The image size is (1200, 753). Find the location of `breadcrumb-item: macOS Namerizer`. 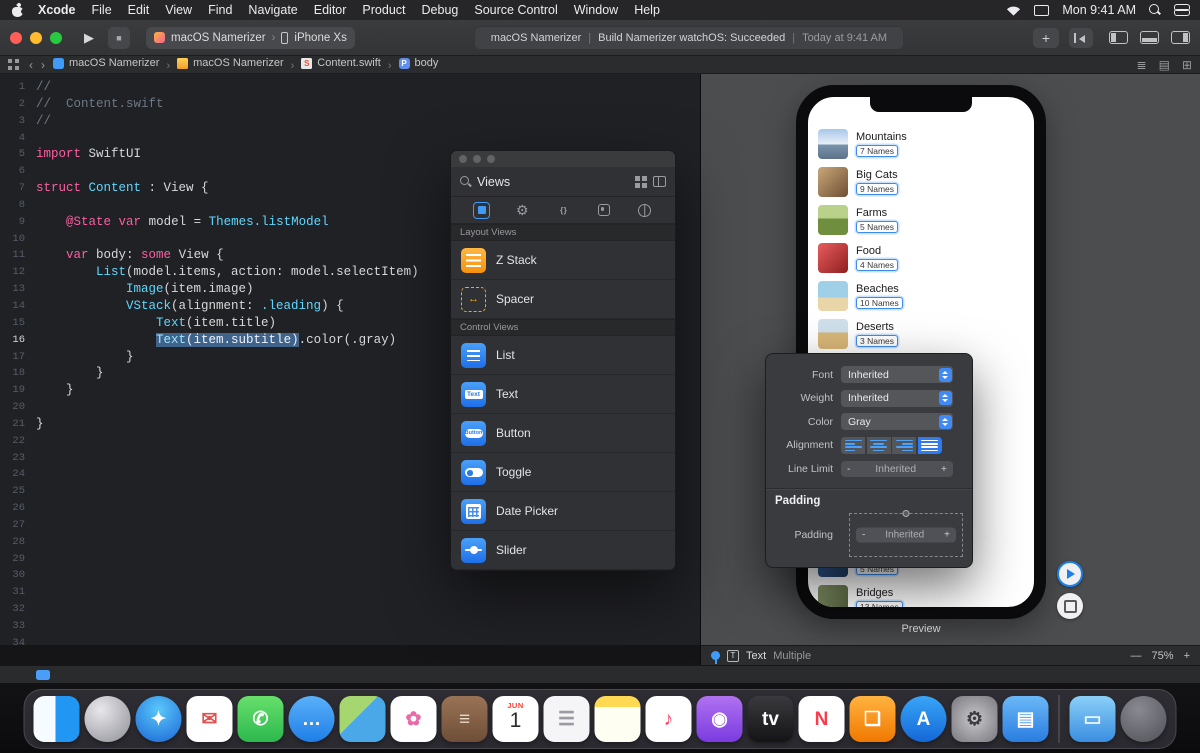

breadcrumb-item: macOS Namerizer is located at coordinates (230, 63).